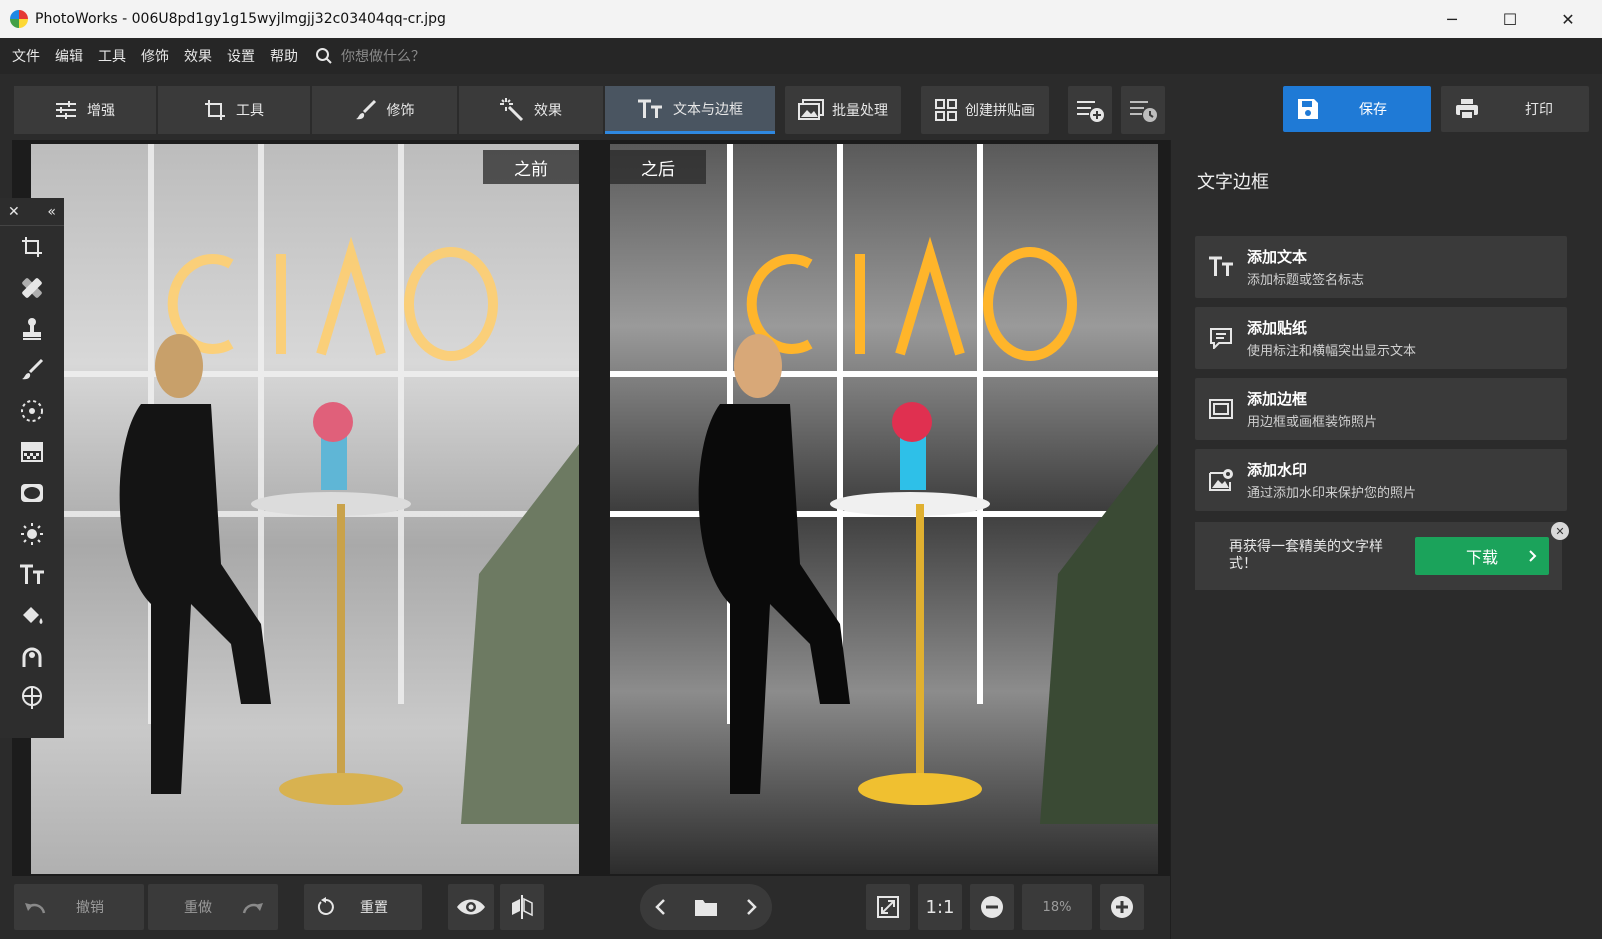  What do you see at coordinates (1378, 556) in the screenshot?
I see `promo-banner: 再获得一套精美的文字样式！ 下载` at bounding box center [1378, 556].